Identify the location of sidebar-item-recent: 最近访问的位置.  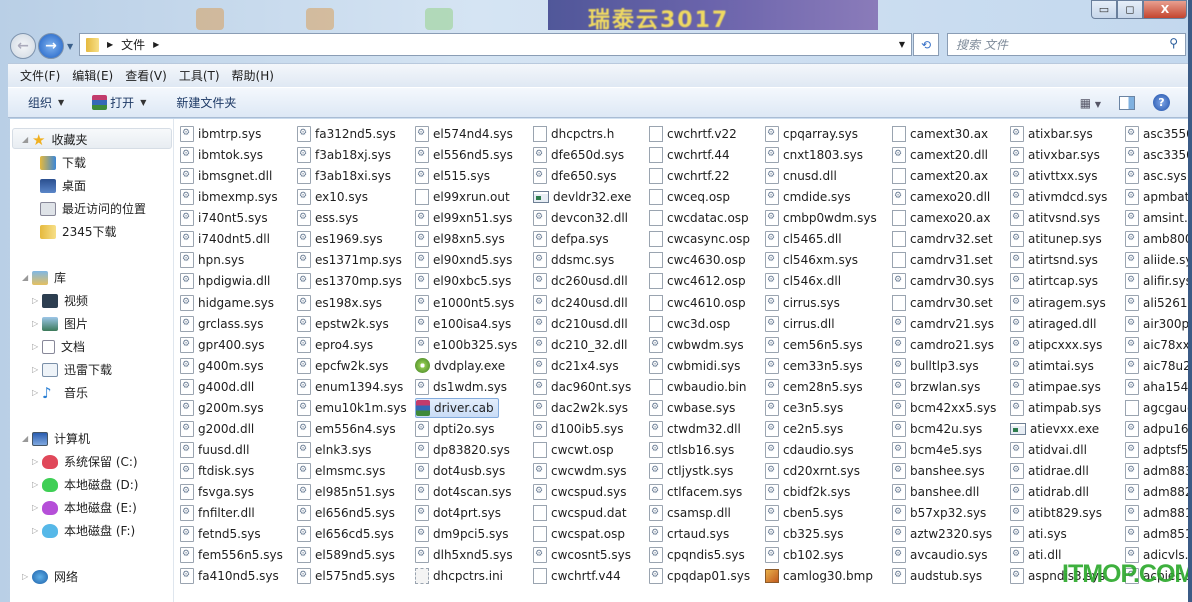
(93, 208).